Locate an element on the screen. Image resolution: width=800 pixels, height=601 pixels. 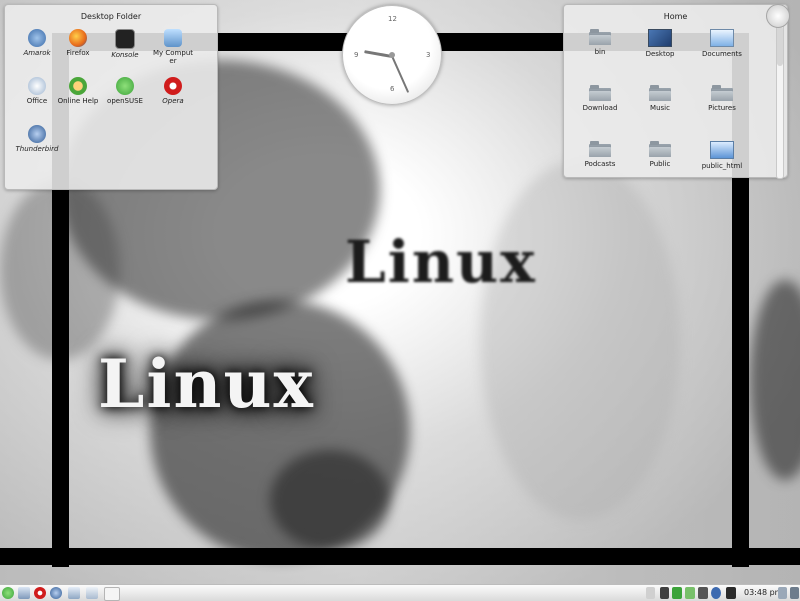
home-item-desktop: Desktop is located at coordinates (660, 43).